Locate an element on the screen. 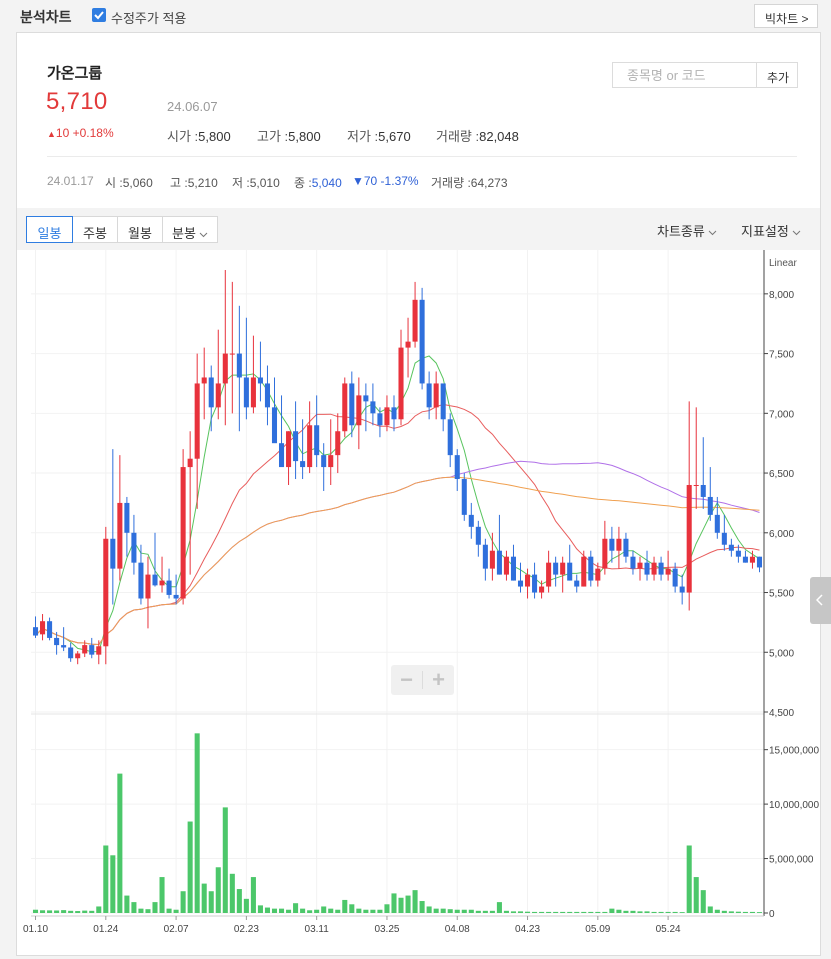  date-tick-label: 04.23 is located at coordinates (527, 929).